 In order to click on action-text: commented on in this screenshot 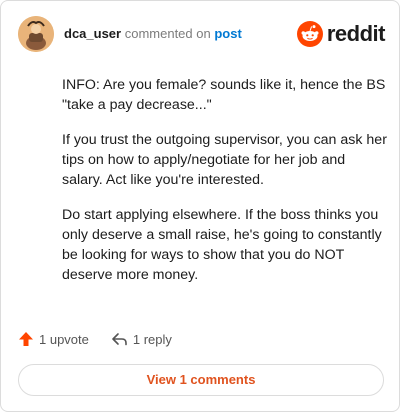, I will do `click(167, 33)`.